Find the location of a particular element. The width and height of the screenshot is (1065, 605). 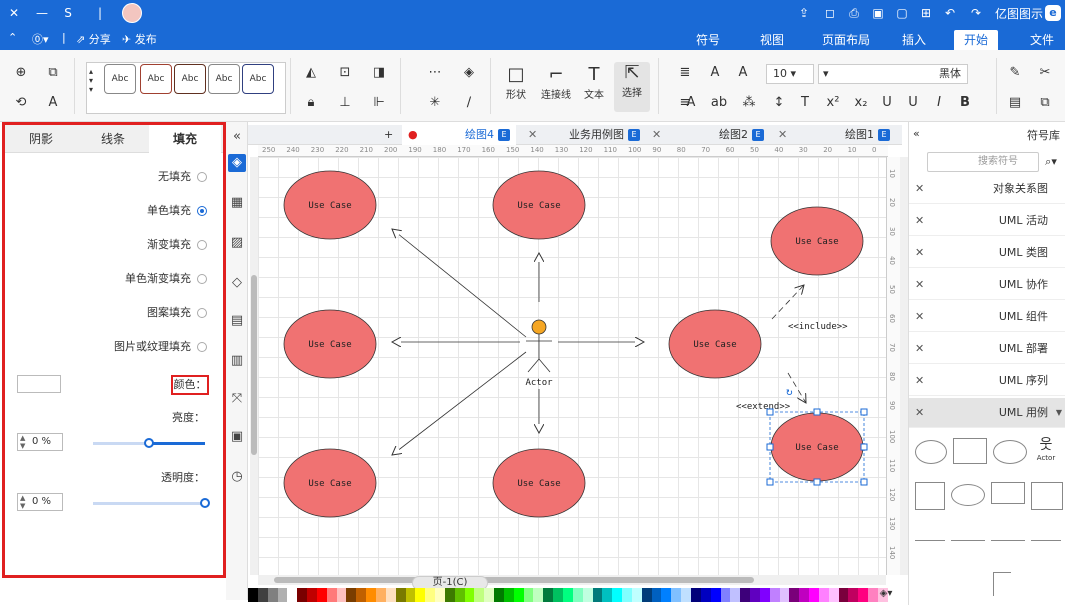

tab-symbols: 符号 is located at coordinates (708, 40).